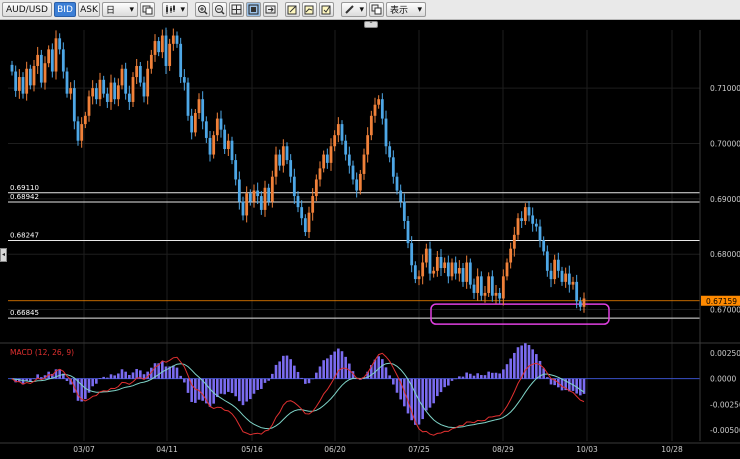  I want to click on symbol-label: AUD/USD, so click(27, 9).